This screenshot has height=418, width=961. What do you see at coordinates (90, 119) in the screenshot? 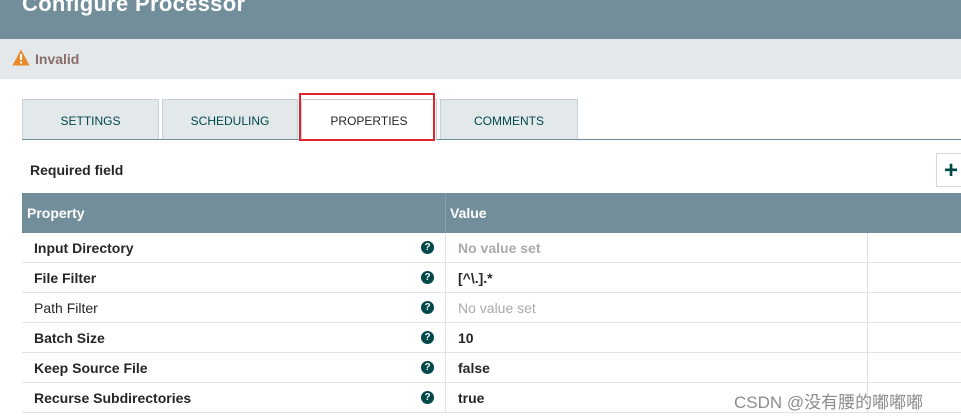
I see `tab-settings: SETTINGS` at bounding box center [90, 119].